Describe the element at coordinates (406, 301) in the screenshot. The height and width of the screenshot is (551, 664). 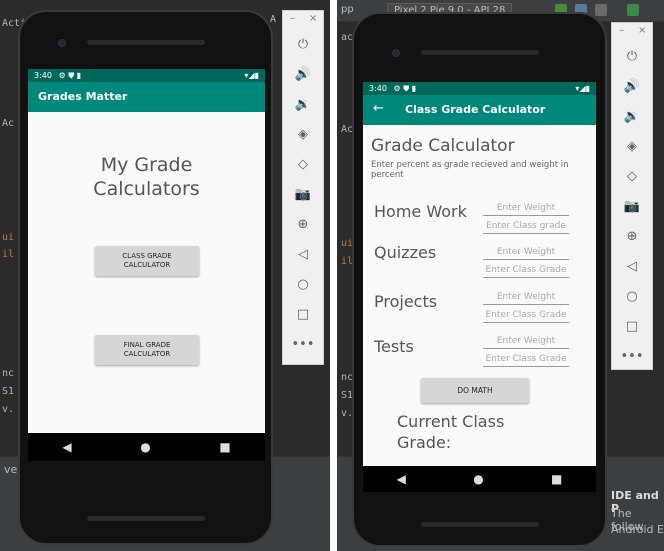
I see `row-label: Projects` at that location.